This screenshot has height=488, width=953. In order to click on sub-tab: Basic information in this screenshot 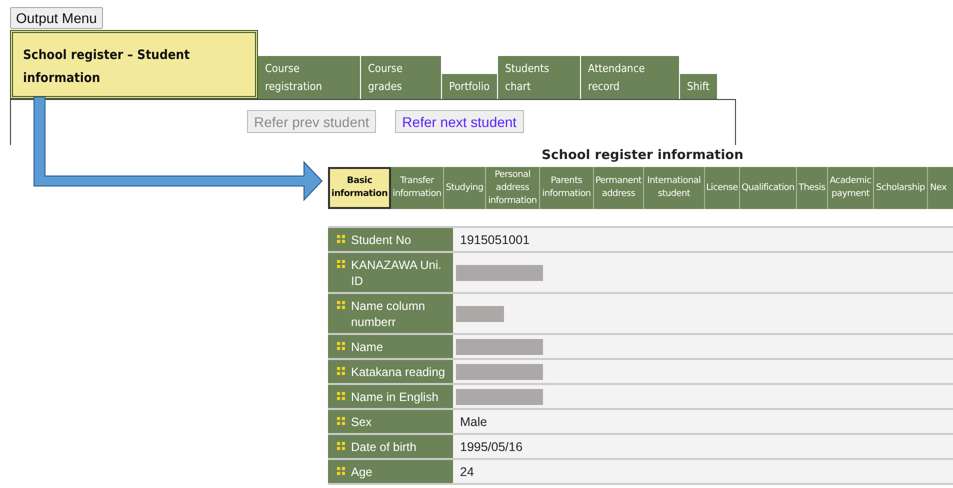, I will do `click(359, 188)`.